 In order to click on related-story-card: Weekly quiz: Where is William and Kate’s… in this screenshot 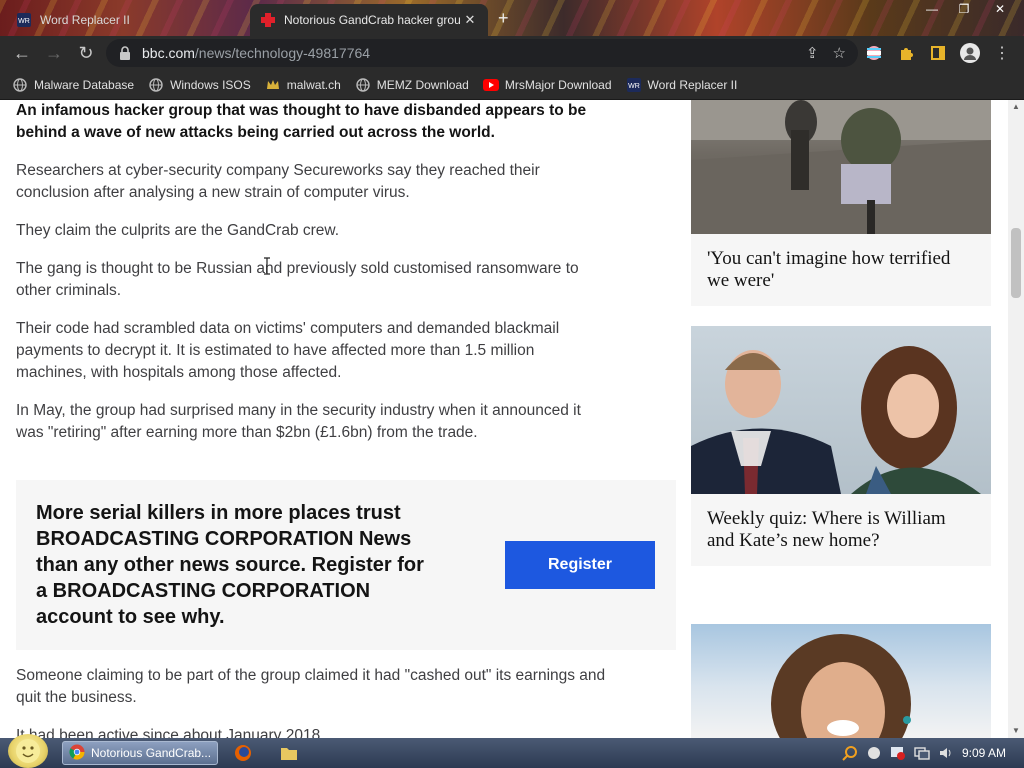, I will do `click(841, 446)`.